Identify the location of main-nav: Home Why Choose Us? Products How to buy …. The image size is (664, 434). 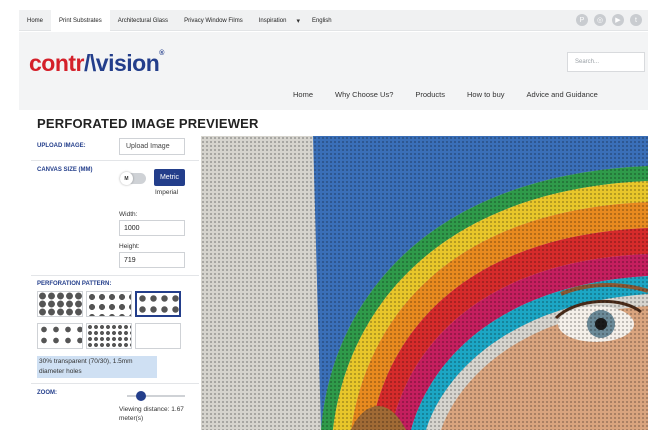
(456, 94).